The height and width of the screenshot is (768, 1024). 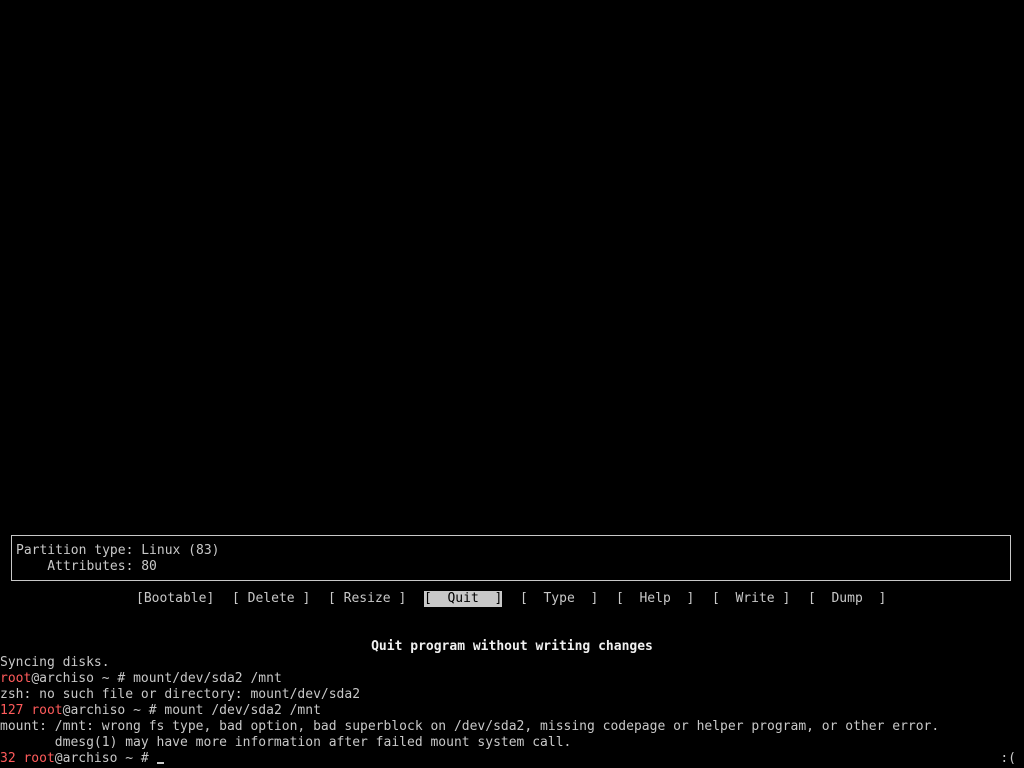 I want to click on type-button: [ Type ], so click(x=559, y=599).